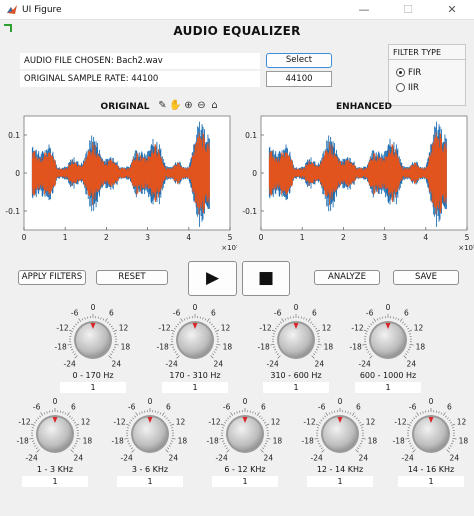 The height and width of the screenshot is (516, 474). I want to click on maximize-button: ☐, so click(408, 10).